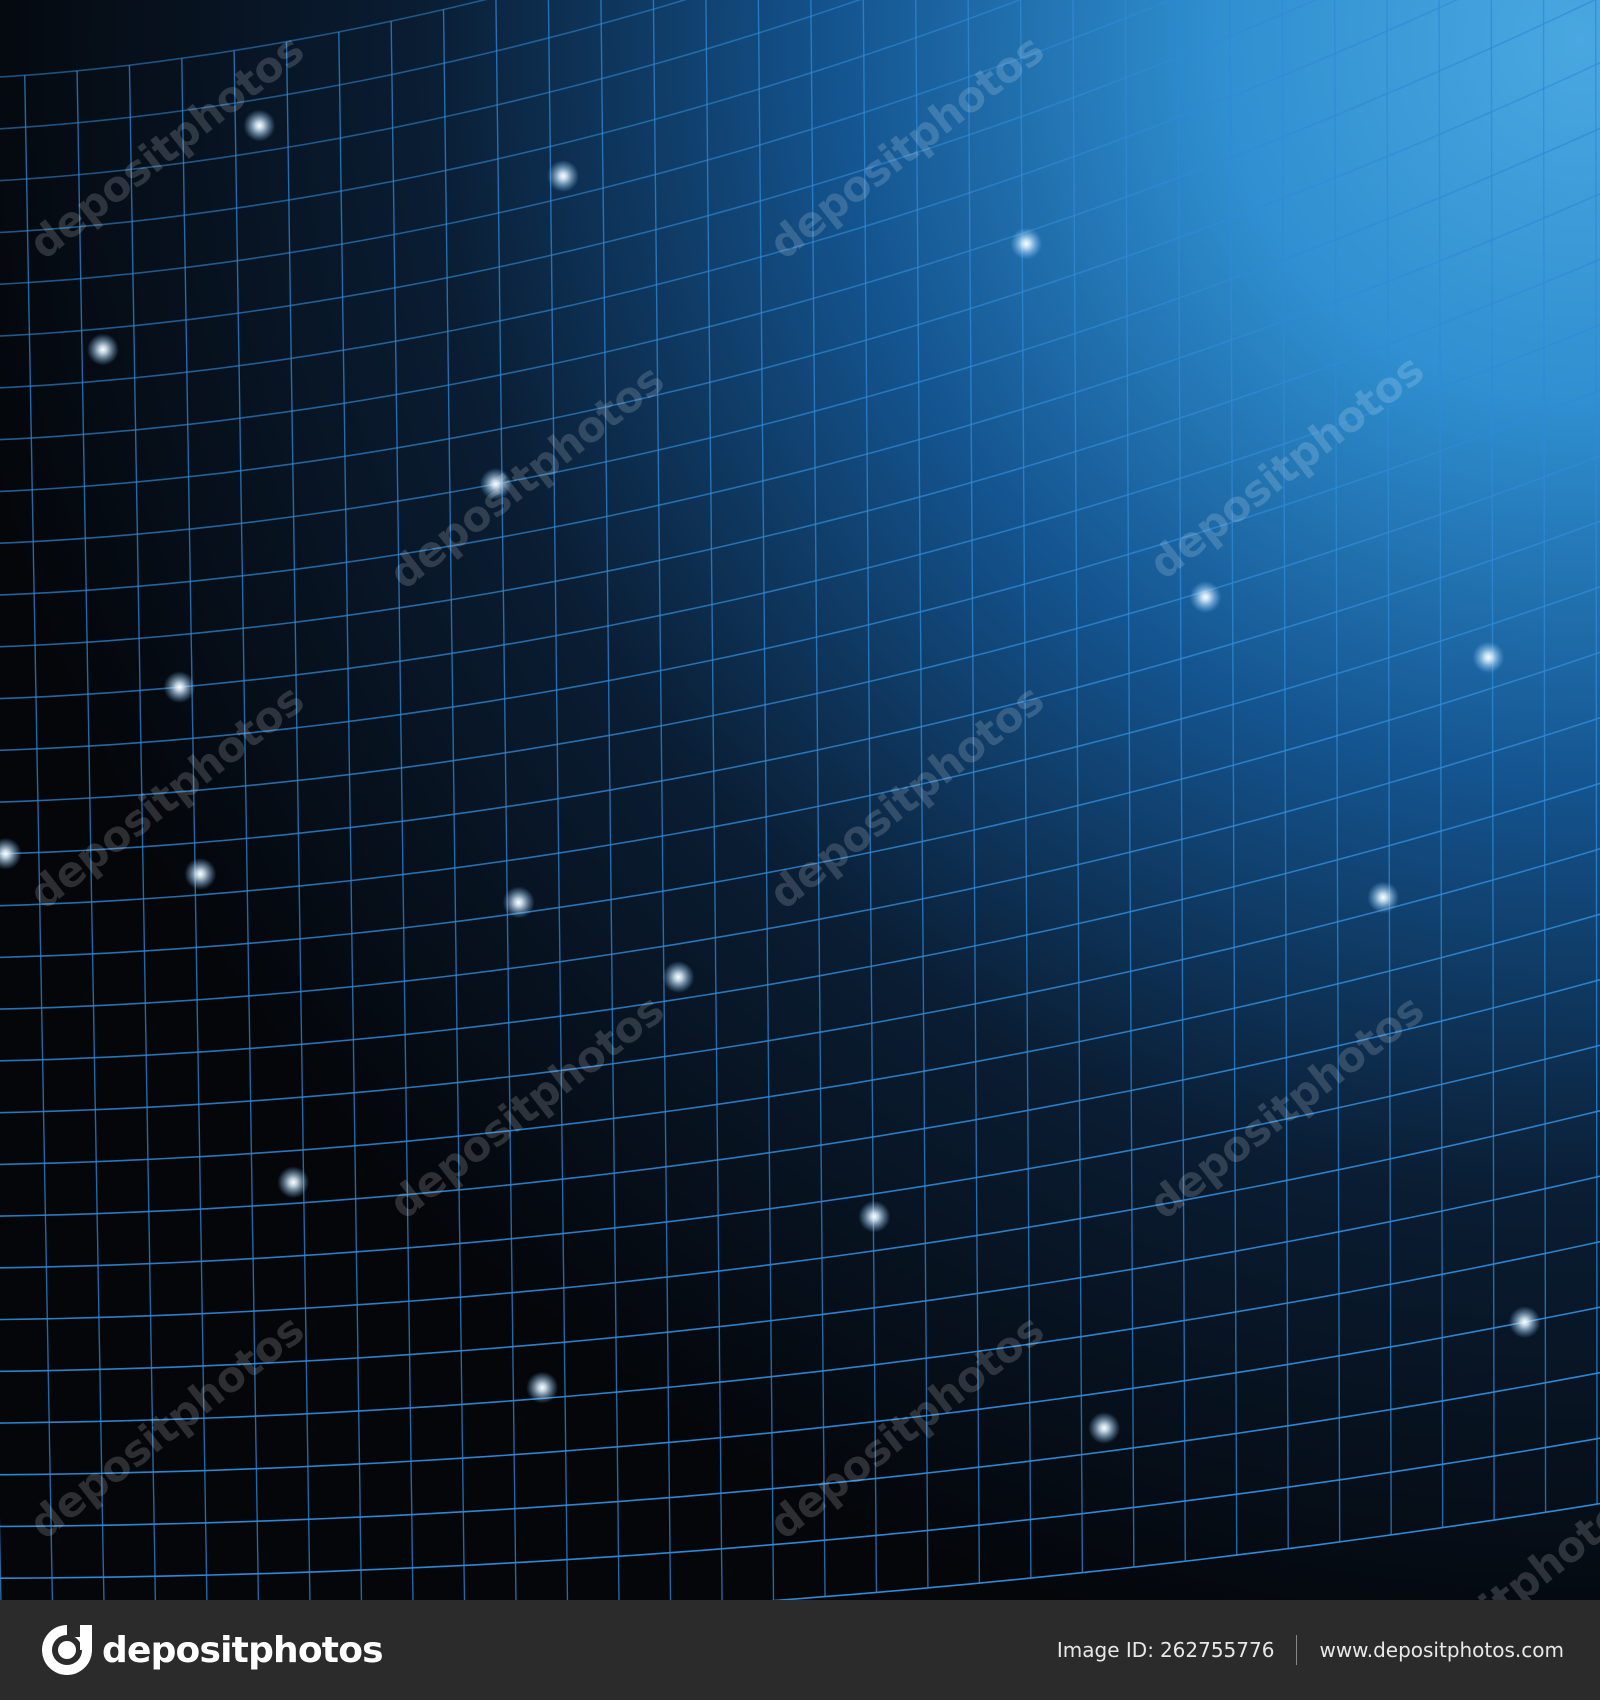 This screenshot has height=1700, width=1600. What do you see at coordinates (1105, 1650) in the screenshot?
I see `image-id-label: Image ID:` at bounding box center [1105, 1650].